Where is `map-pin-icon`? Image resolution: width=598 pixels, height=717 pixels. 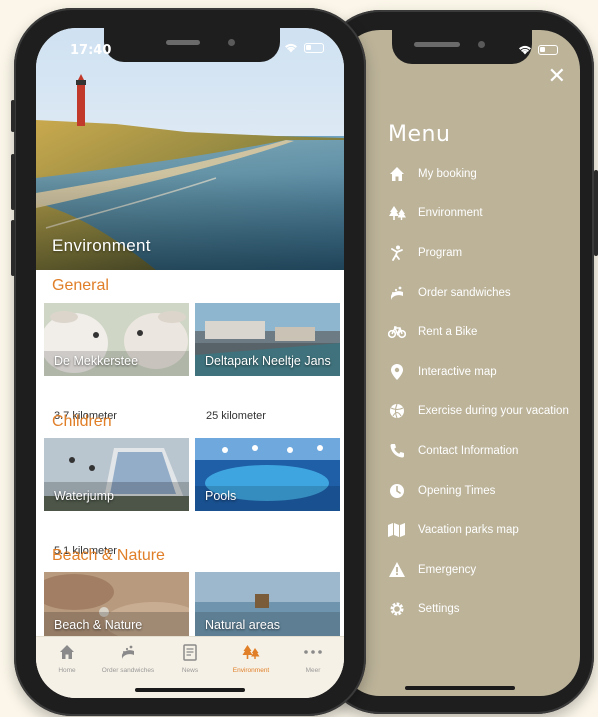
map-pin-icon is located at coordinates (397, 372).